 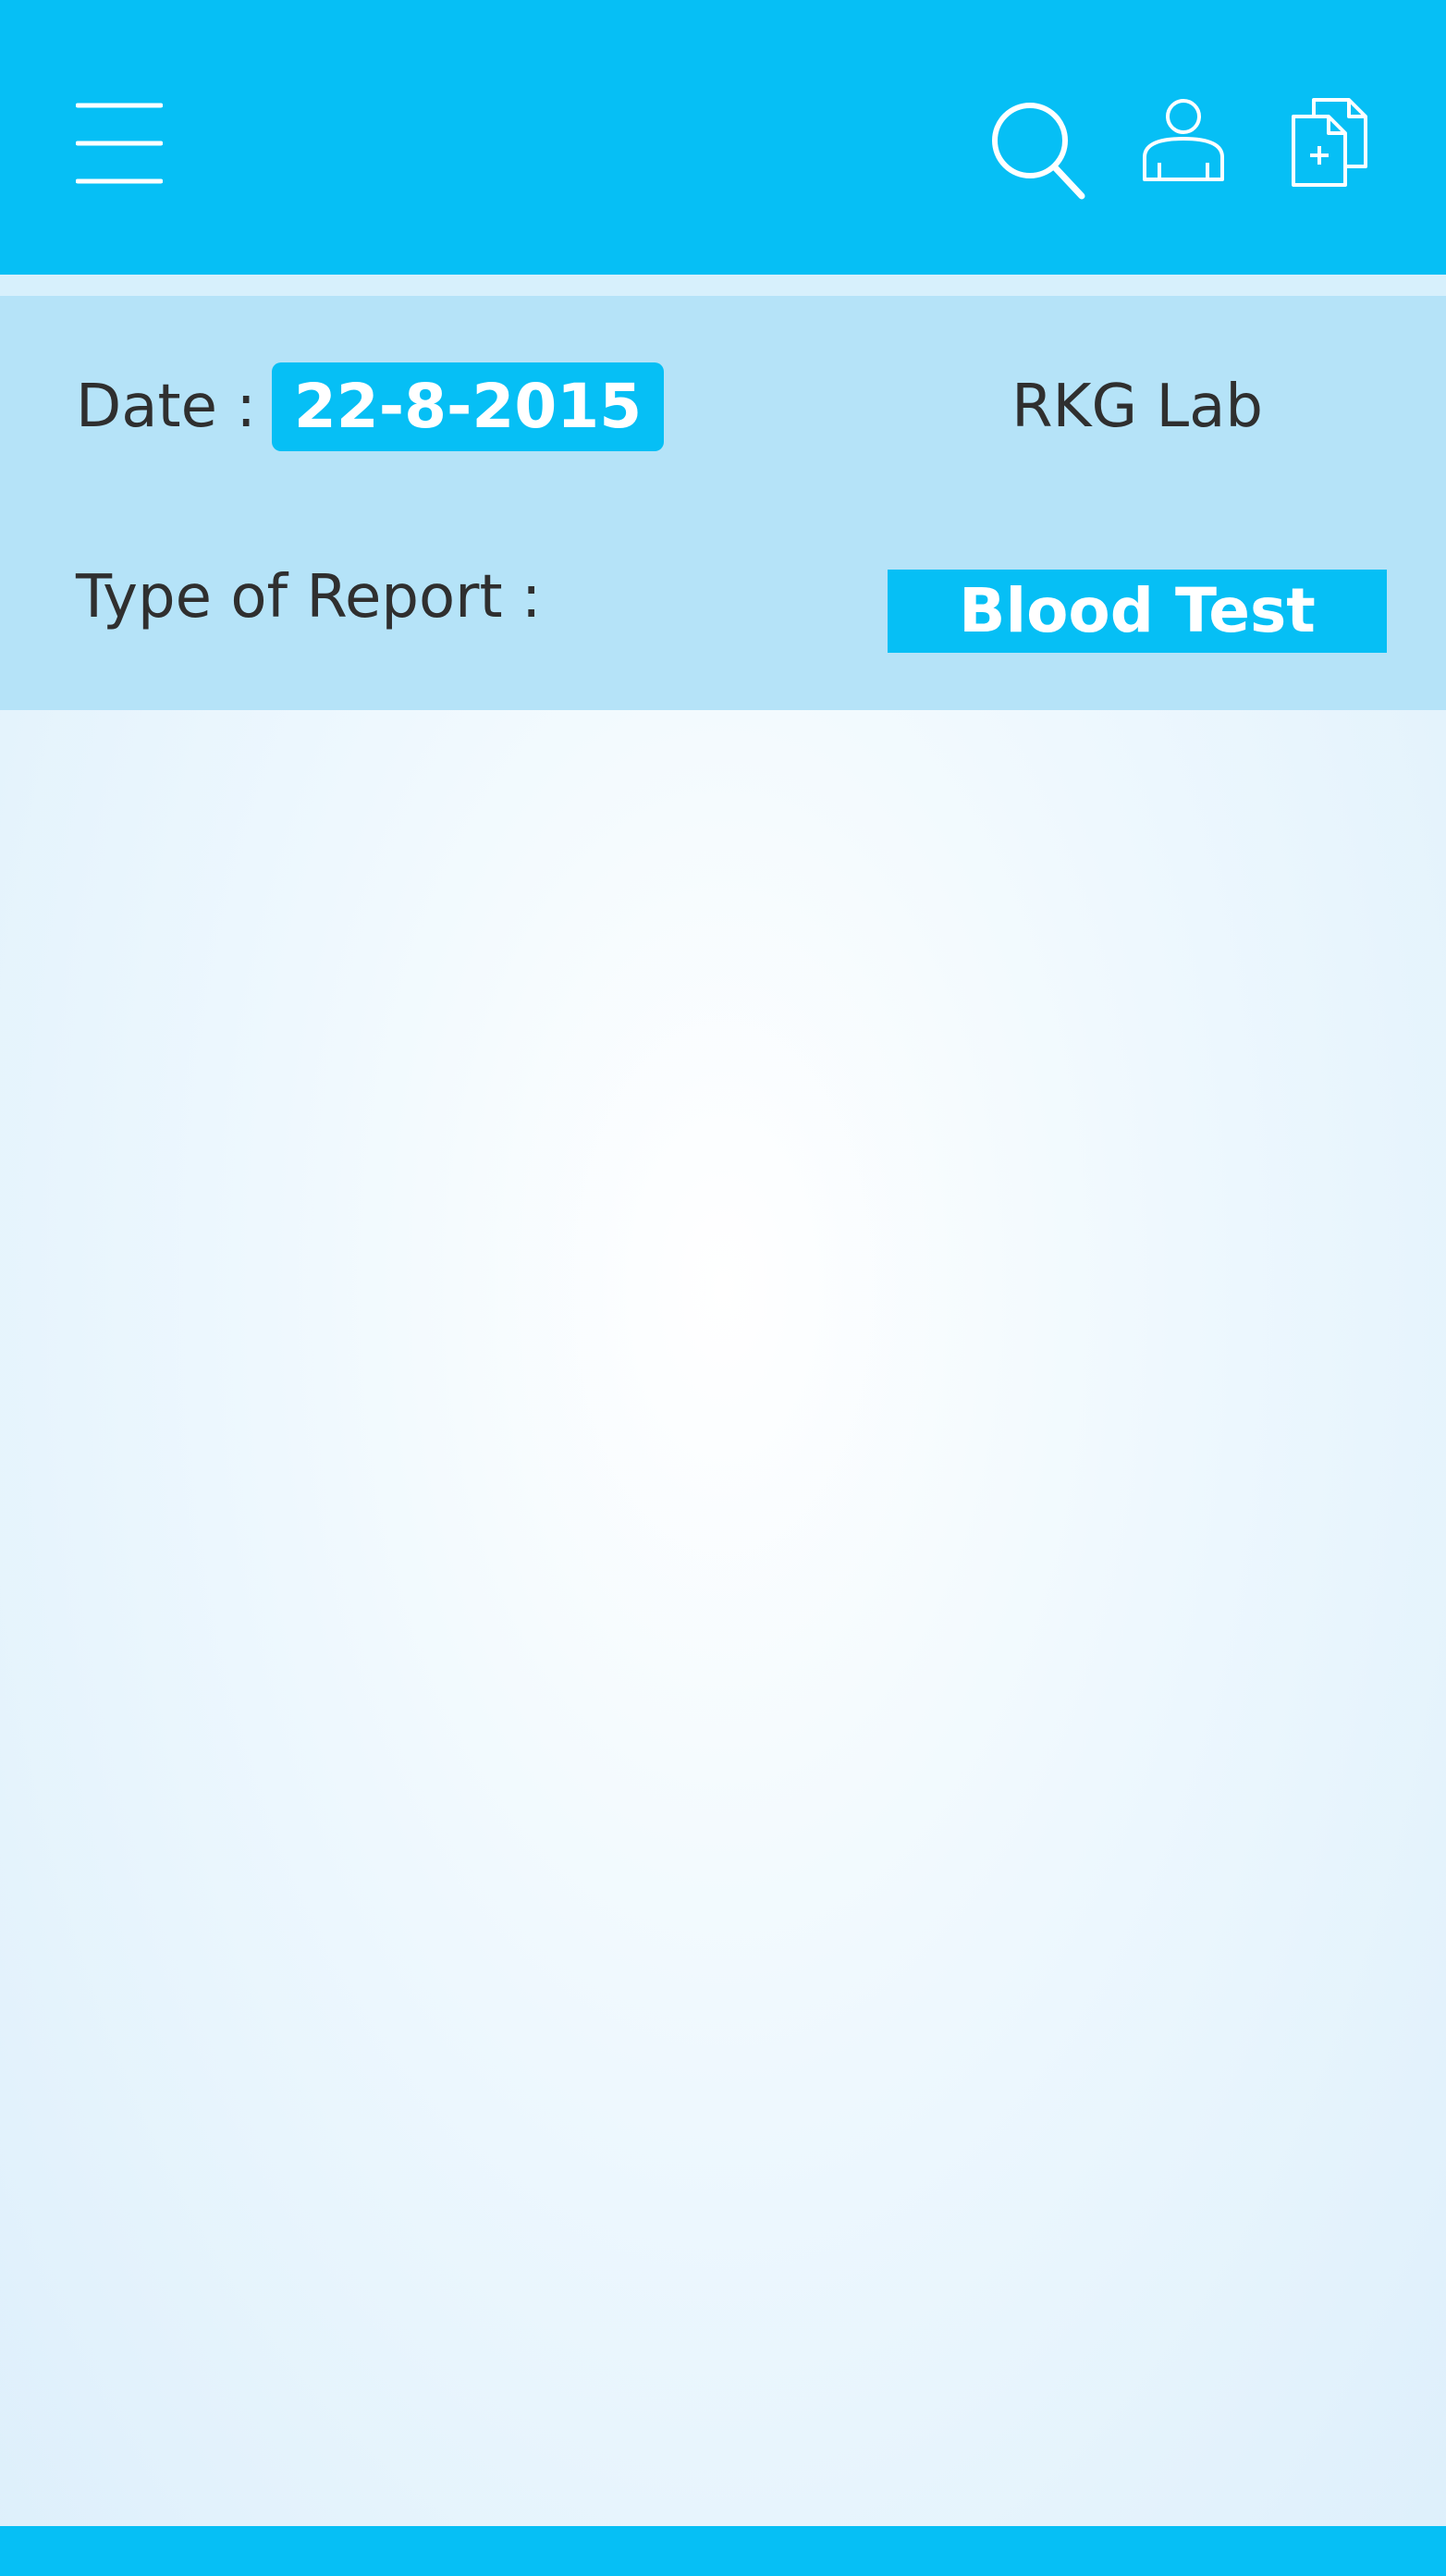 I want to click on report-type-label: Type of Report :, so click(x=309, y=597).